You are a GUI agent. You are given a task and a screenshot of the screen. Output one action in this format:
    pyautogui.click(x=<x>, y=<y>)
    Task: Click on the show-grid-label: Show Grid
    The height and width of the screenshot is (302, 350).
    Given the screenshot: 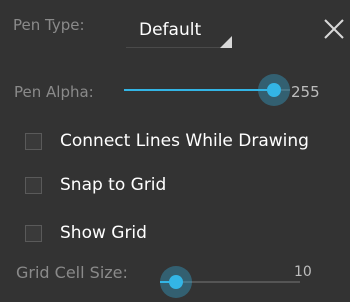 What is the action you would take?
    pyautogui.click(x=103, y=233)
    